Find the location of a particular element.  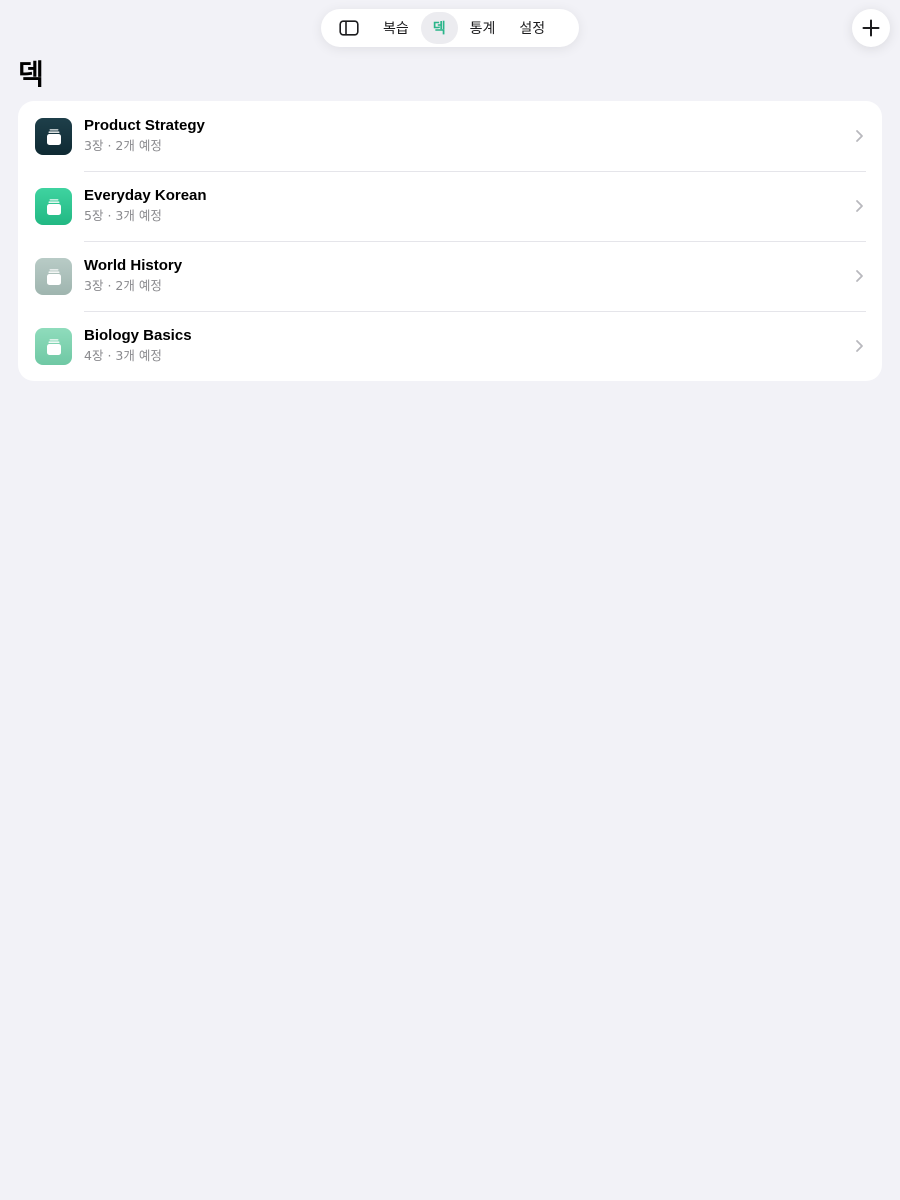

page-title: 덱 is located at coordinates (31, 74).